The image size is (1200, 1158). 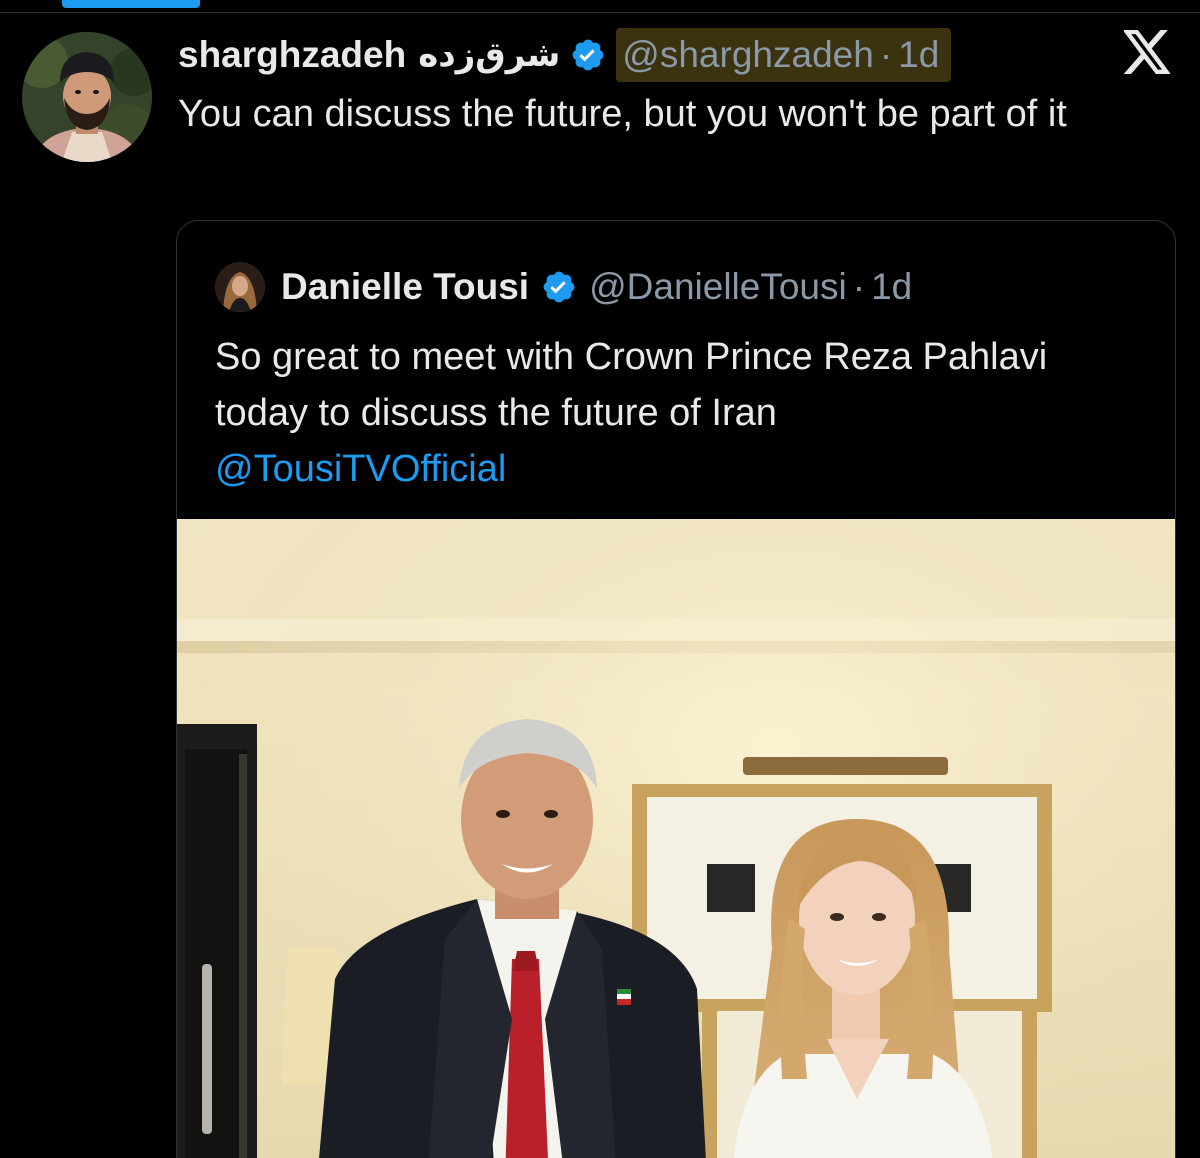 I want to click on active-tab-indicator, so click(x=131, y=4).